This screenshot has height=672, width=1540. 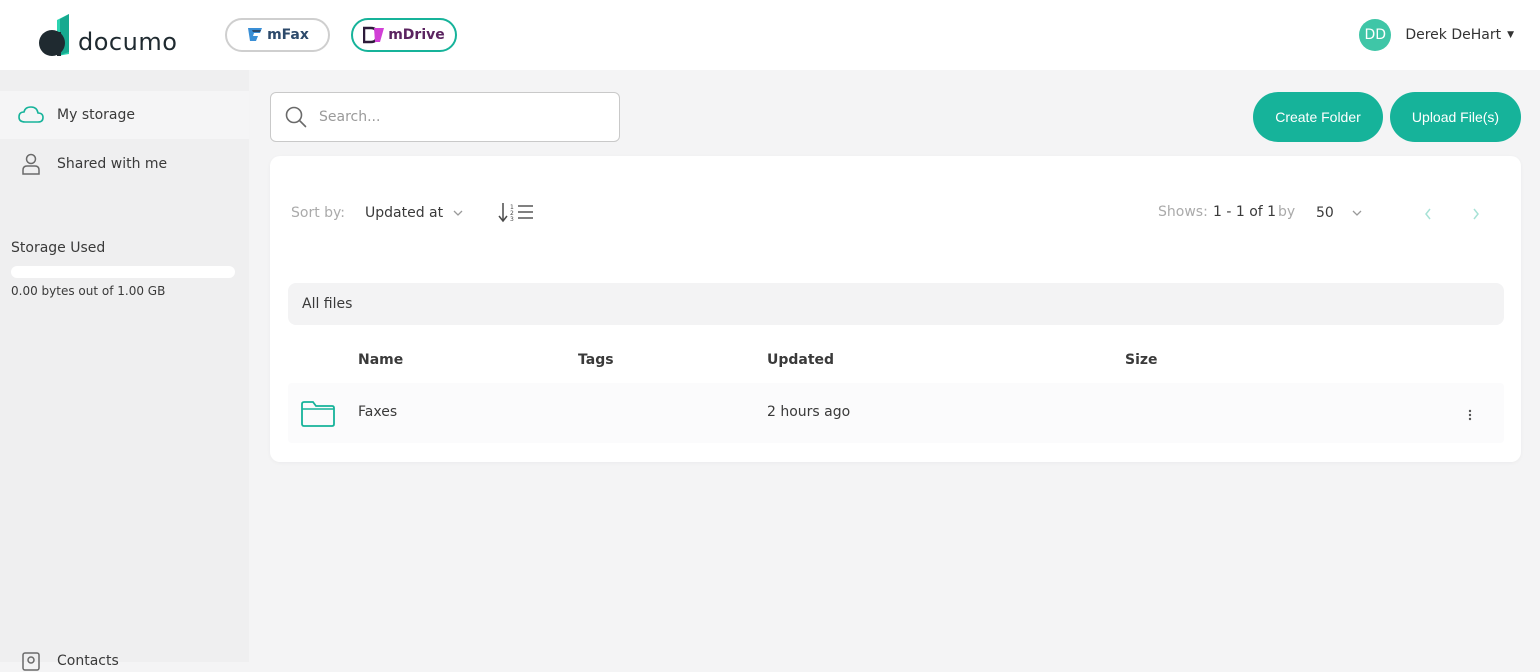 I want to click on svg-text: 3, so click(x=512, y=219).